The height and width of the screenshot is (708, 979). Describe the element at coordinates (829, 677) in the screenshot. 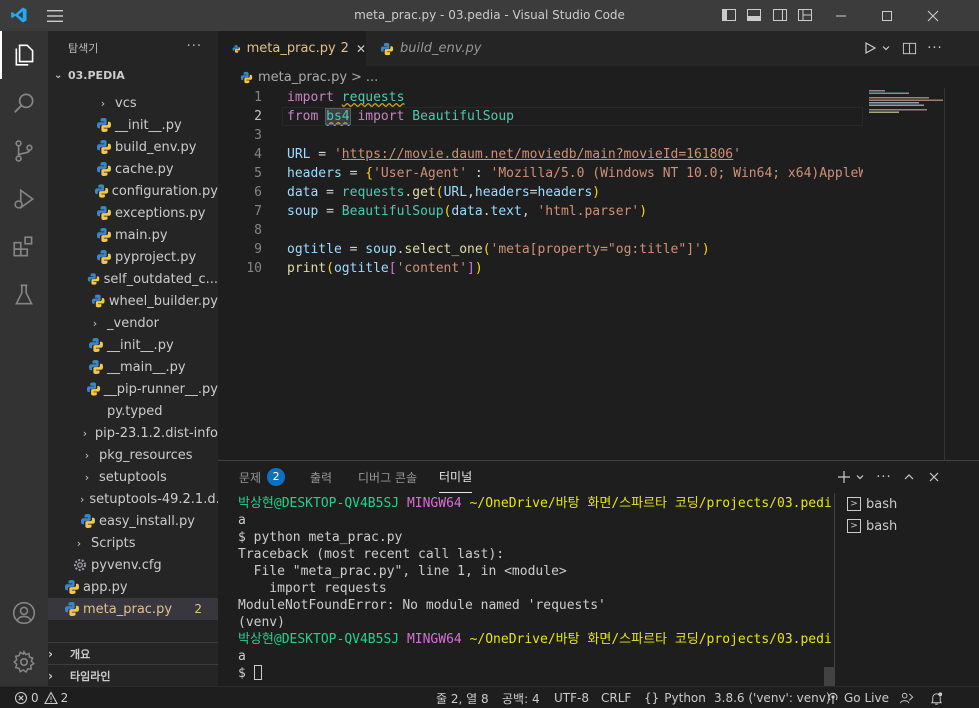

I see `terminal-scrollbar` at that location.